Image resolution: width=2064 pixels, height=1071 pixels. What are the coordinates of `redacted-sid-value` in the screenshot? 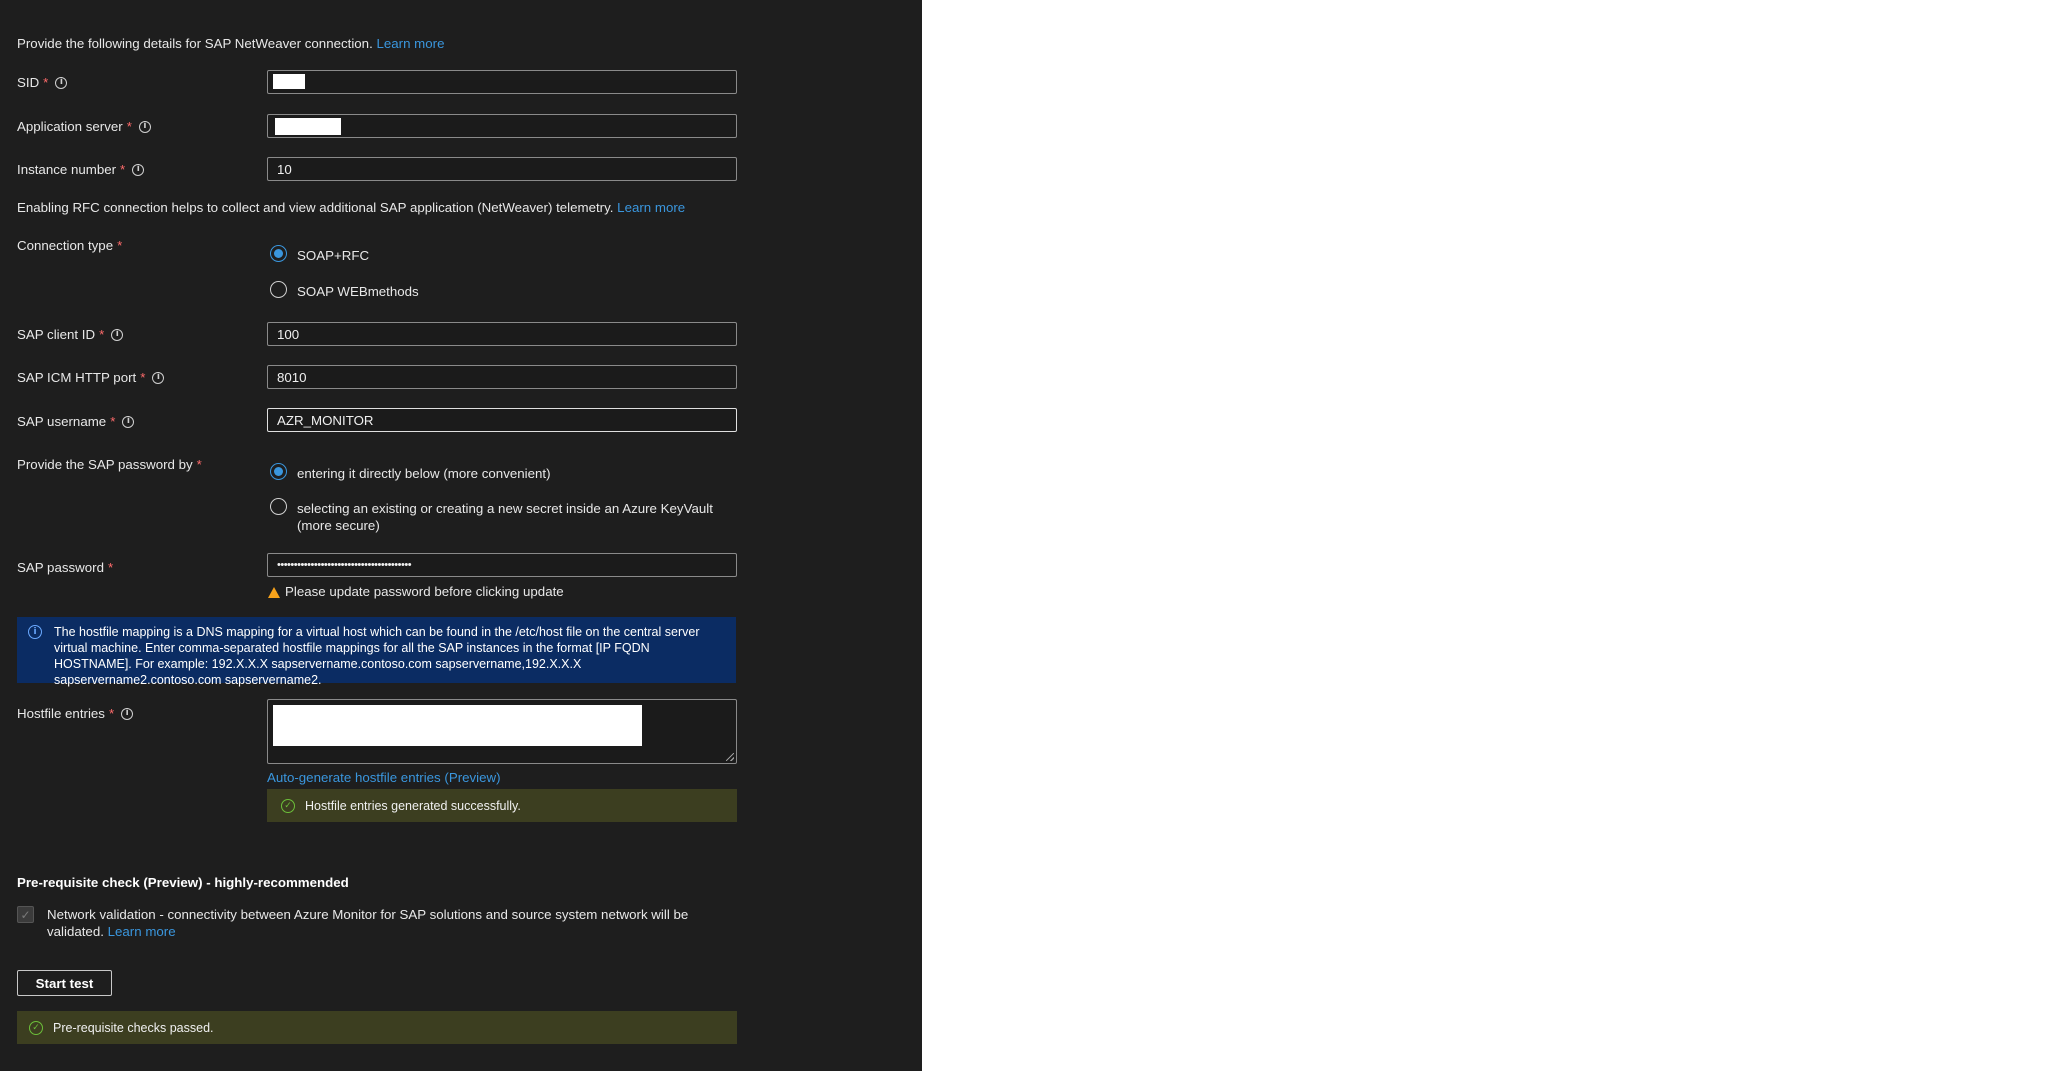 It's located at (289, 81).